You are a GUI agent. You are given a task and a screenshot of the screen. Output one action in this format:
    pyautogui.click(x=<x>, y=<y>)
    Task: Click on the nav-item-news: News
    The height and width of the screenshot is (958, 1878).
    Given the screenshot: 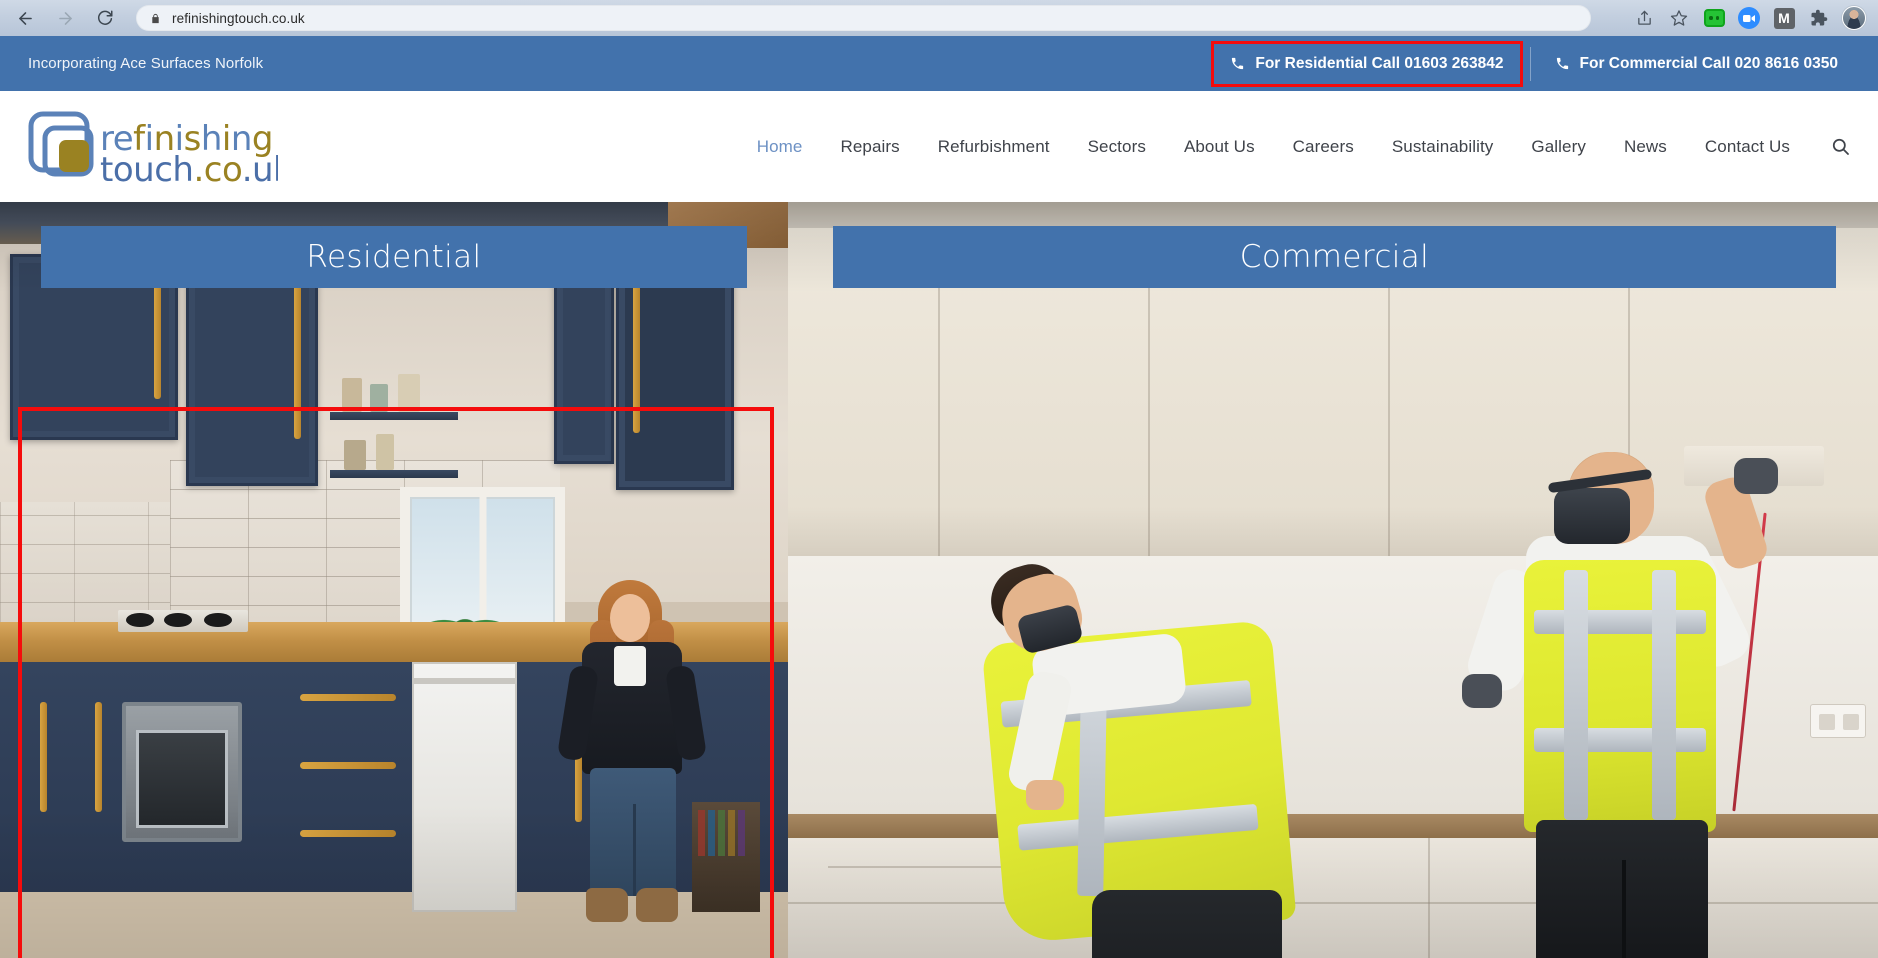 What is the action you would take?
    pyautogui.click(x=1645, y=147)
    